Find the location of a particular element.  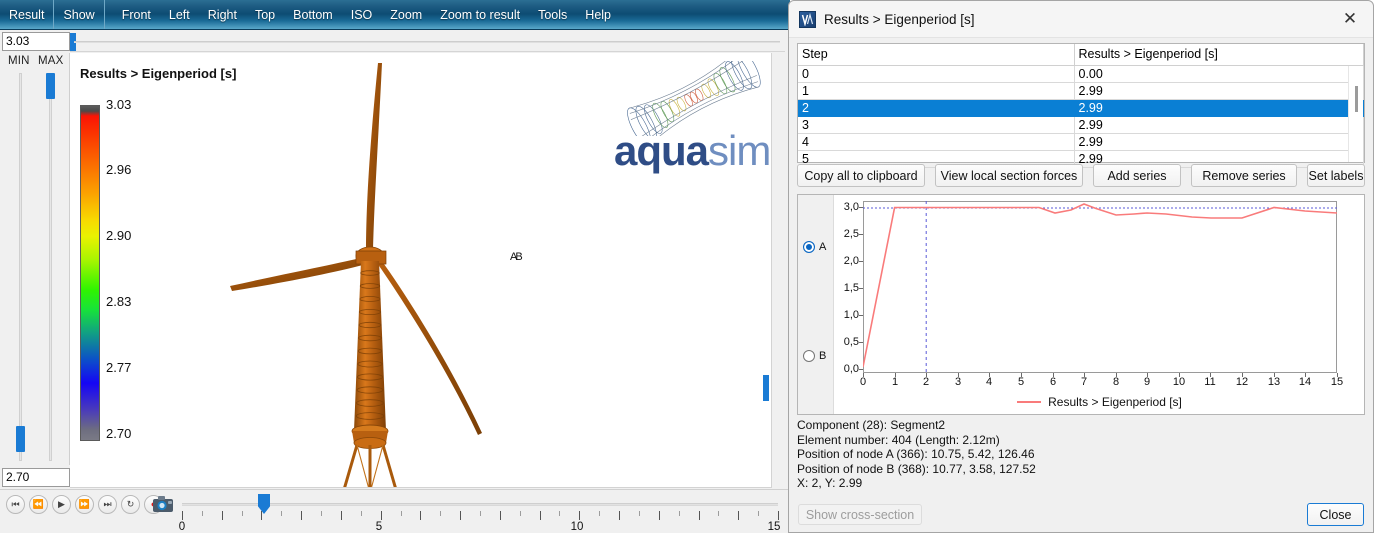

max-slider-thumb is located at coordinates (50, 86).